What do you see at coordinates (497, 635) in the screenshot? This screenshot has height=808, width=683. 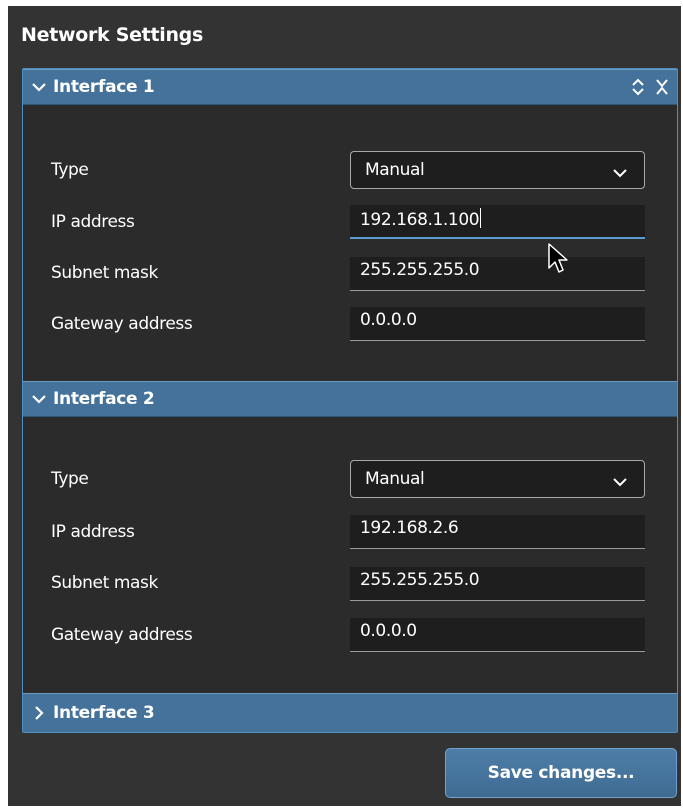 I see `interface-2-gateway-input: 0.0.0.0` at bounding box center [497, 635].